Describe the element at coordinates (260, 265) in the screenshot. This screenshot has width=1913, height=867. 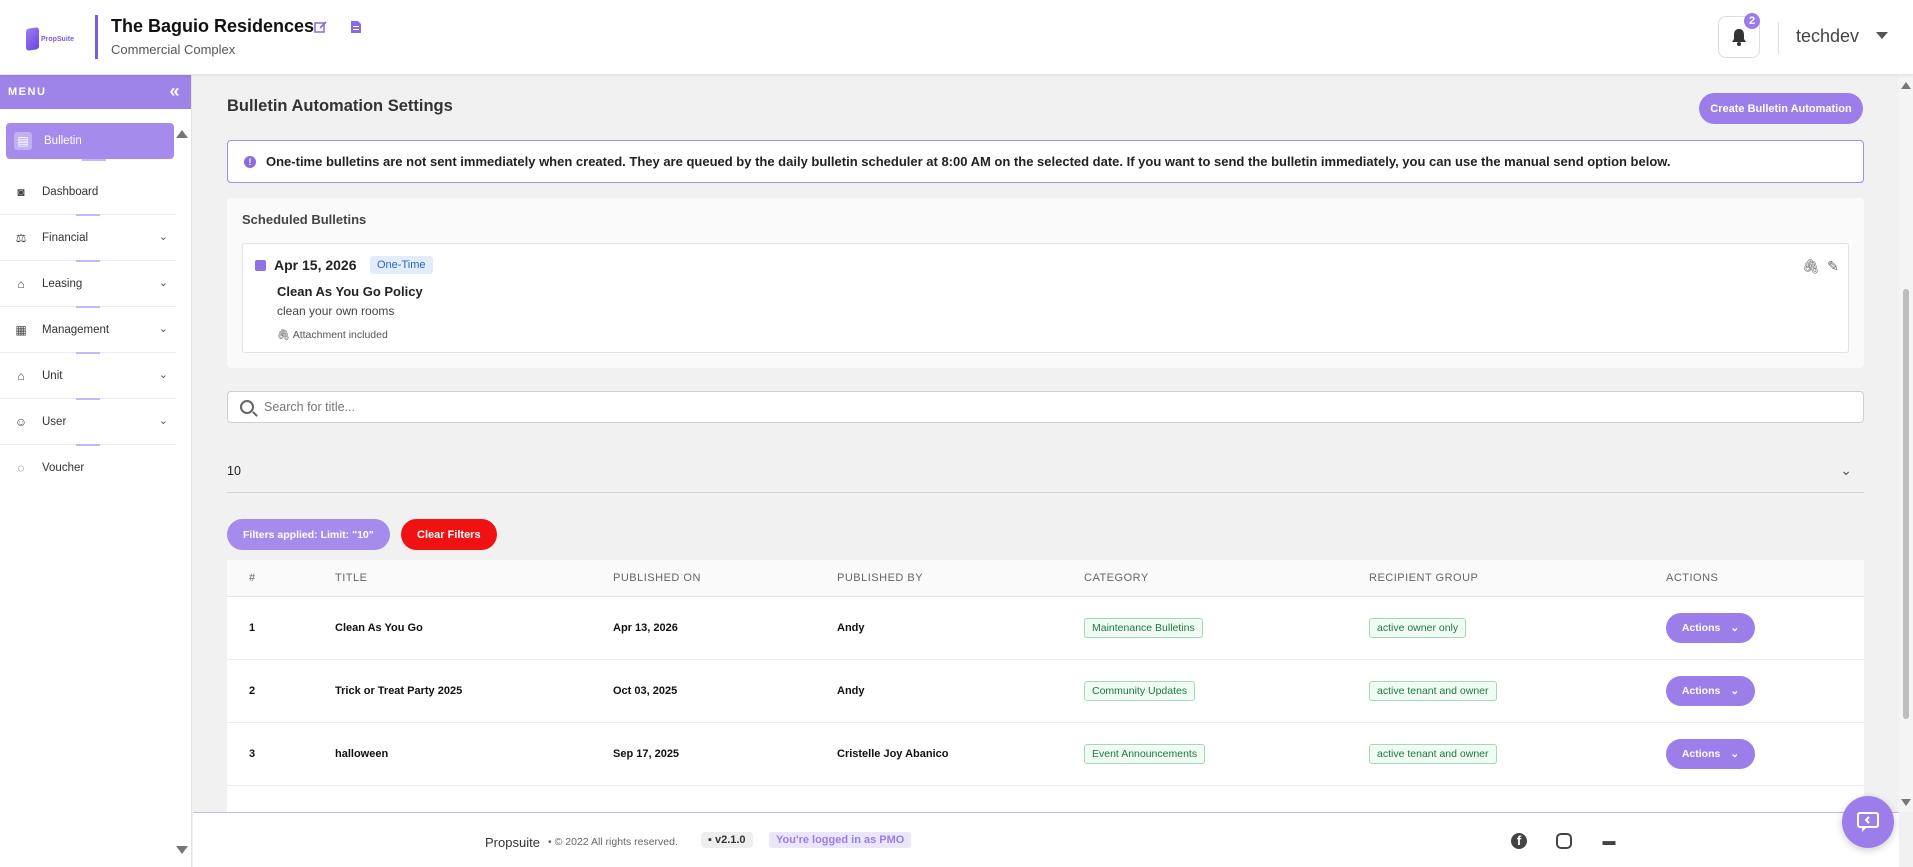
I see `calendar-icon` at that location.